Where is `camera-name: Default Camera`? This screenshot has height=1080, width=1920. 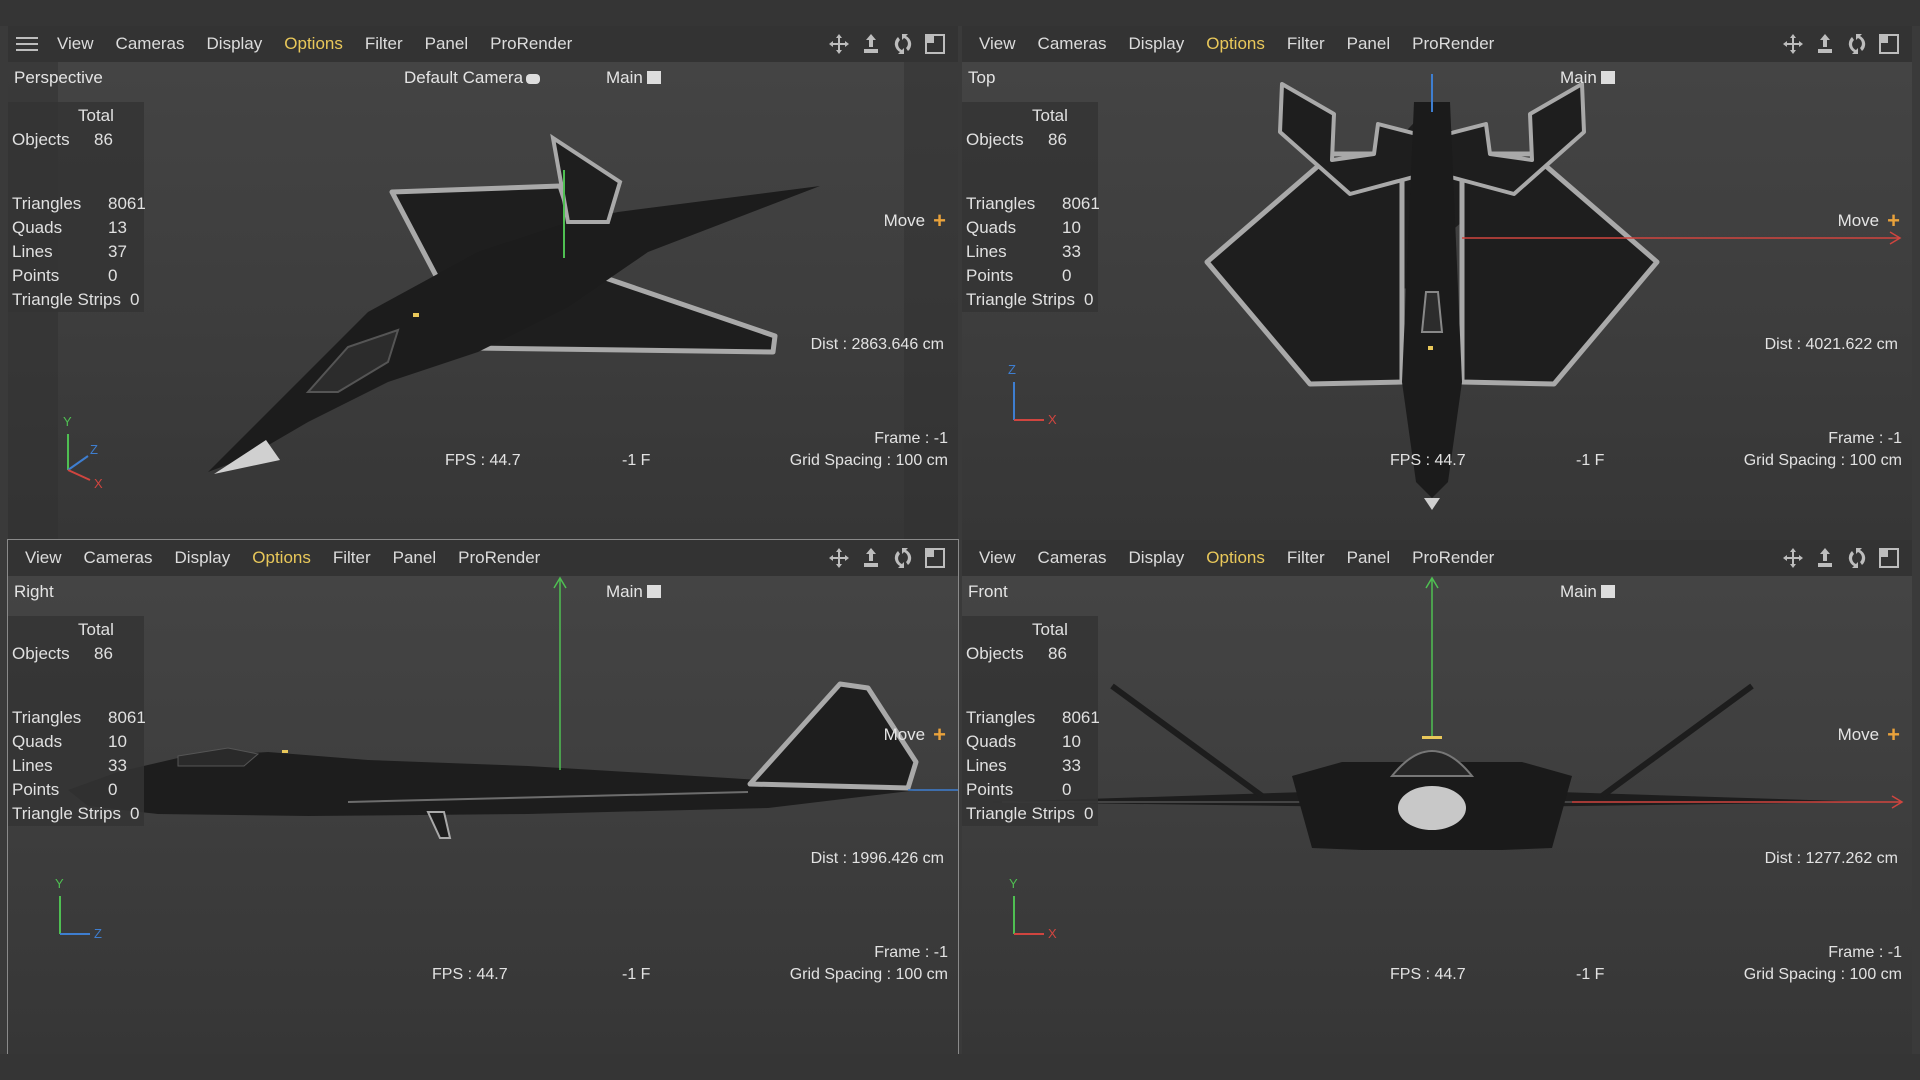
camera-name: Default Camera is located at coordinates (464, 77).